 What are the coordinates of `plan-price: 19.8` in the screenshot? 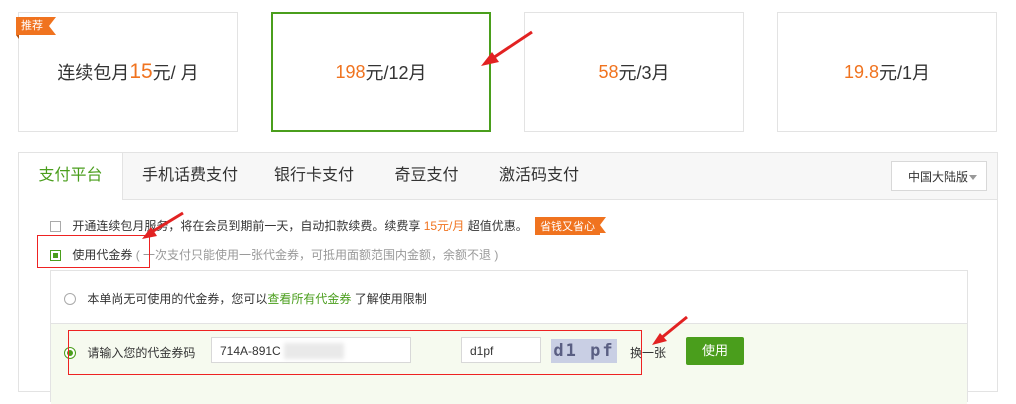 It's located at (861, 71).